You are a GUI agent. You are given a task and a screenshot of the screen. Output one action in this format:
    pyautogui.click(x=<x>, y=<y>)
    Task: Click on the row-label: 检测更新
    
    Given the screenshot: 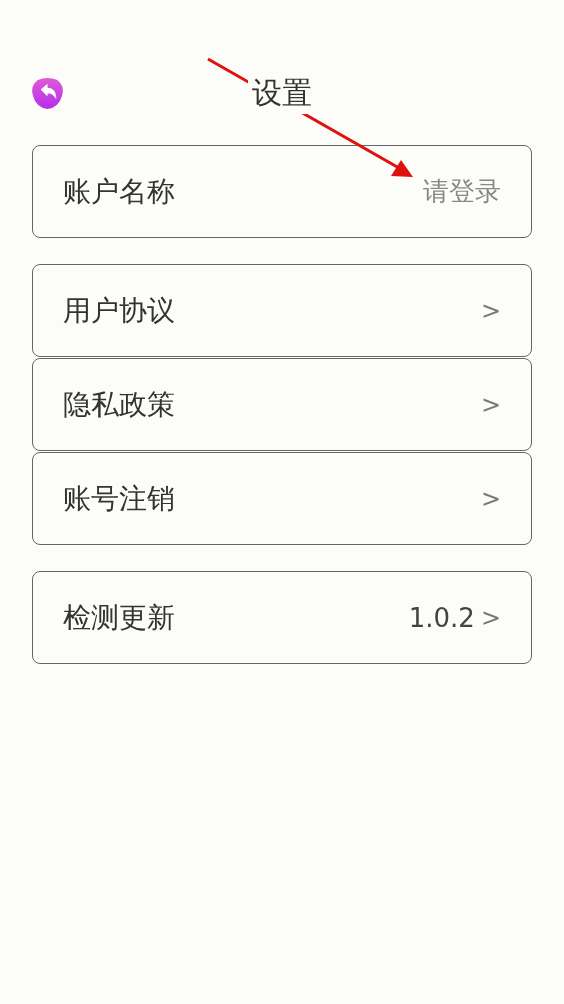 What is the action you would take?
    pyautogui.click(x=119, y=617)
    